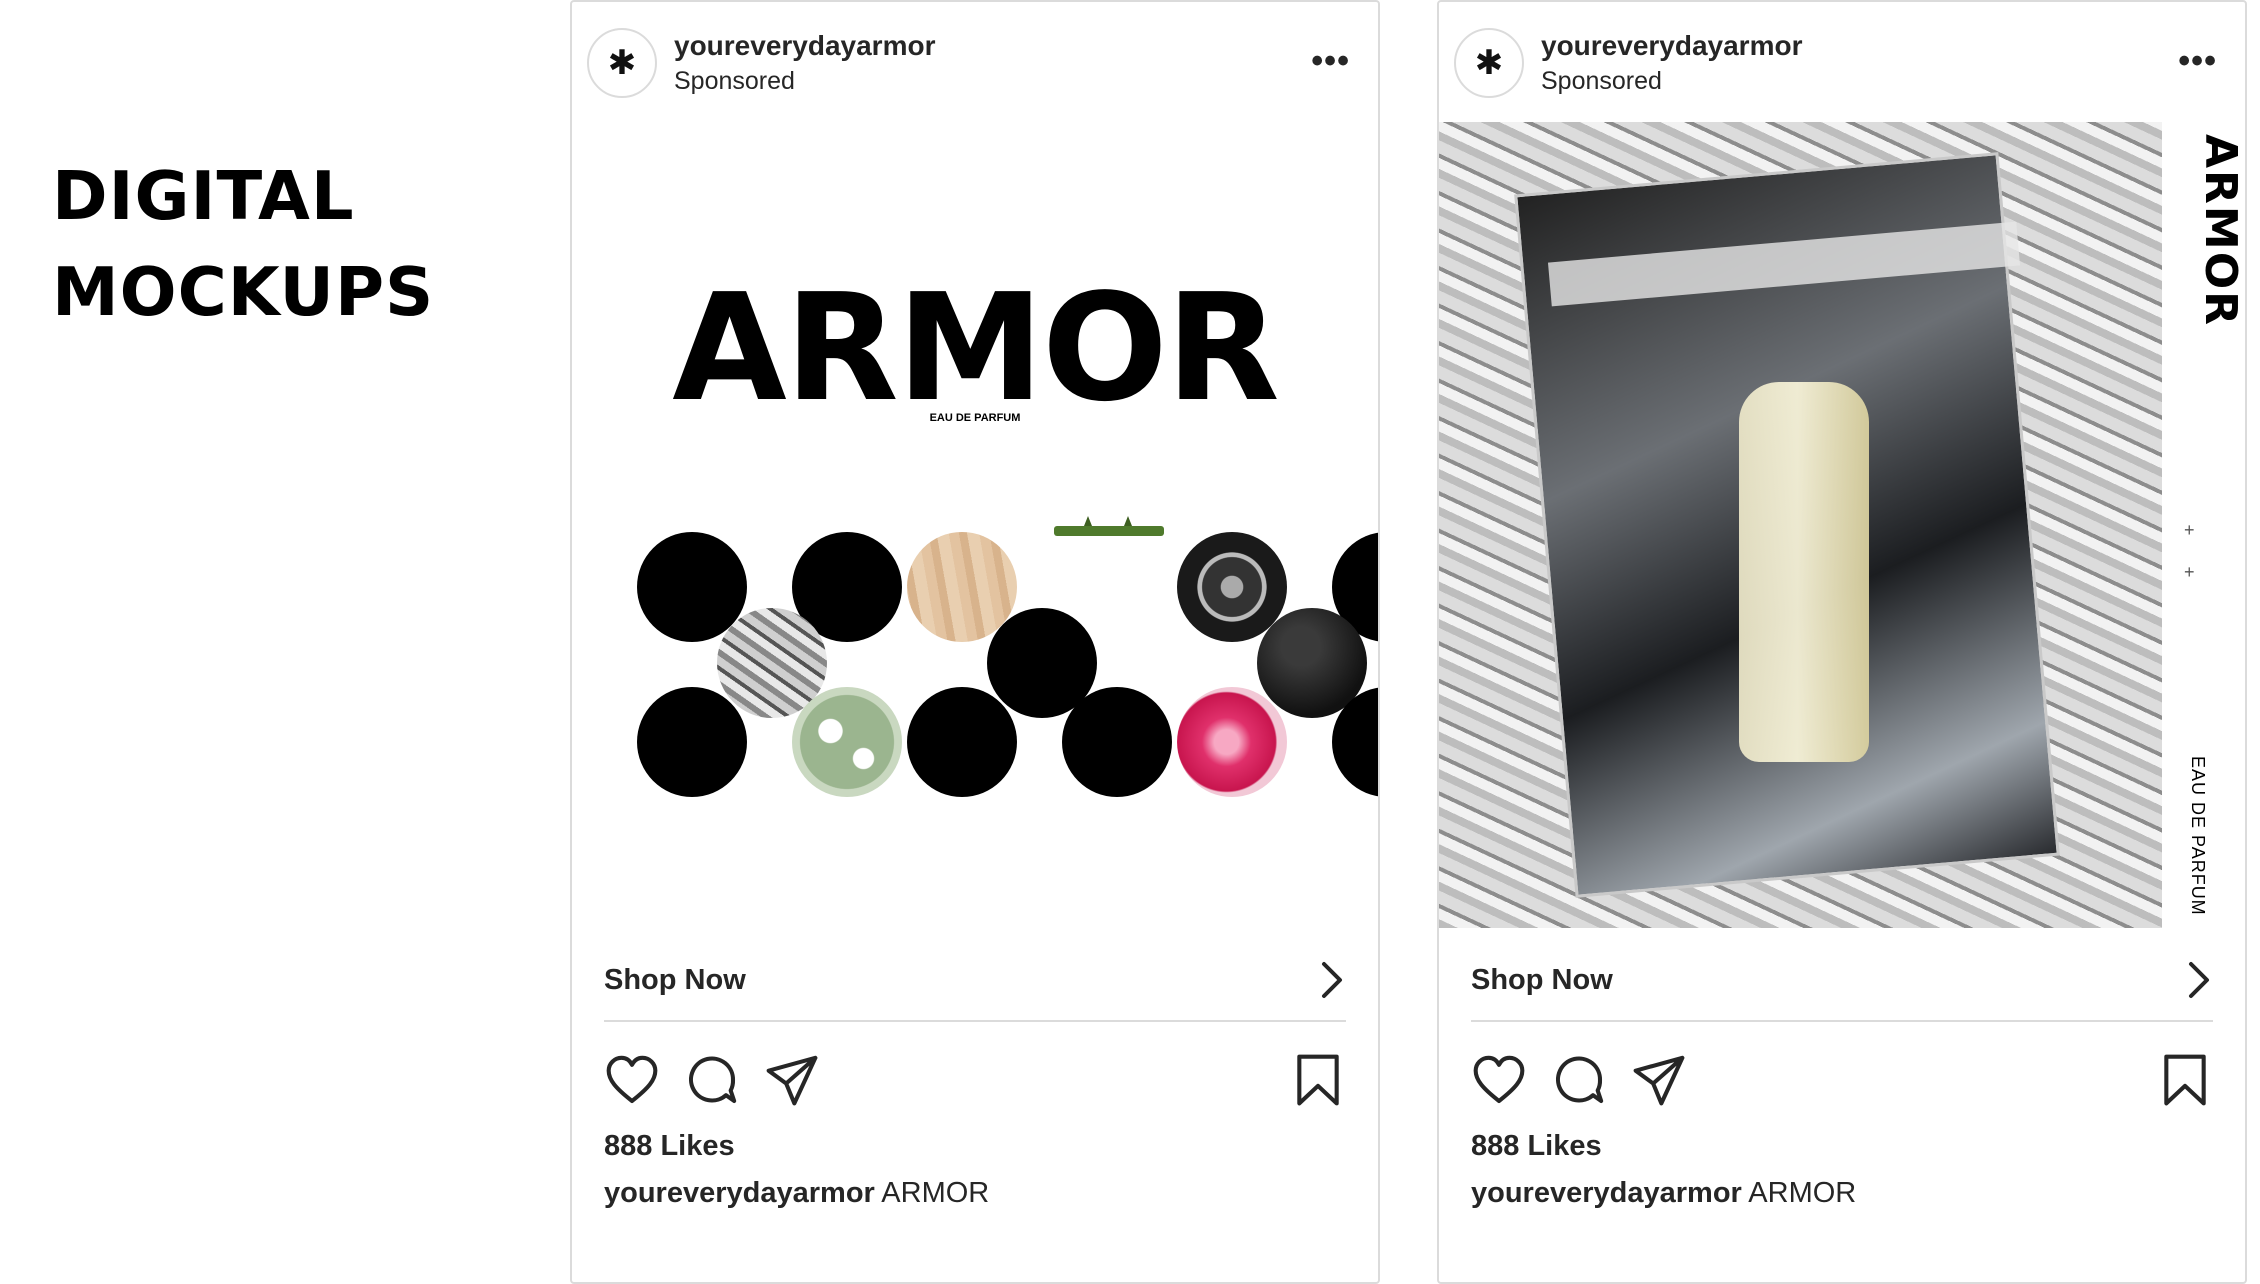 The height and width of the screenshot is (1284, 2260). Describe the element at coordinates (847, 742) in the screenshot. I see `leaf-texture-circle` at that location.